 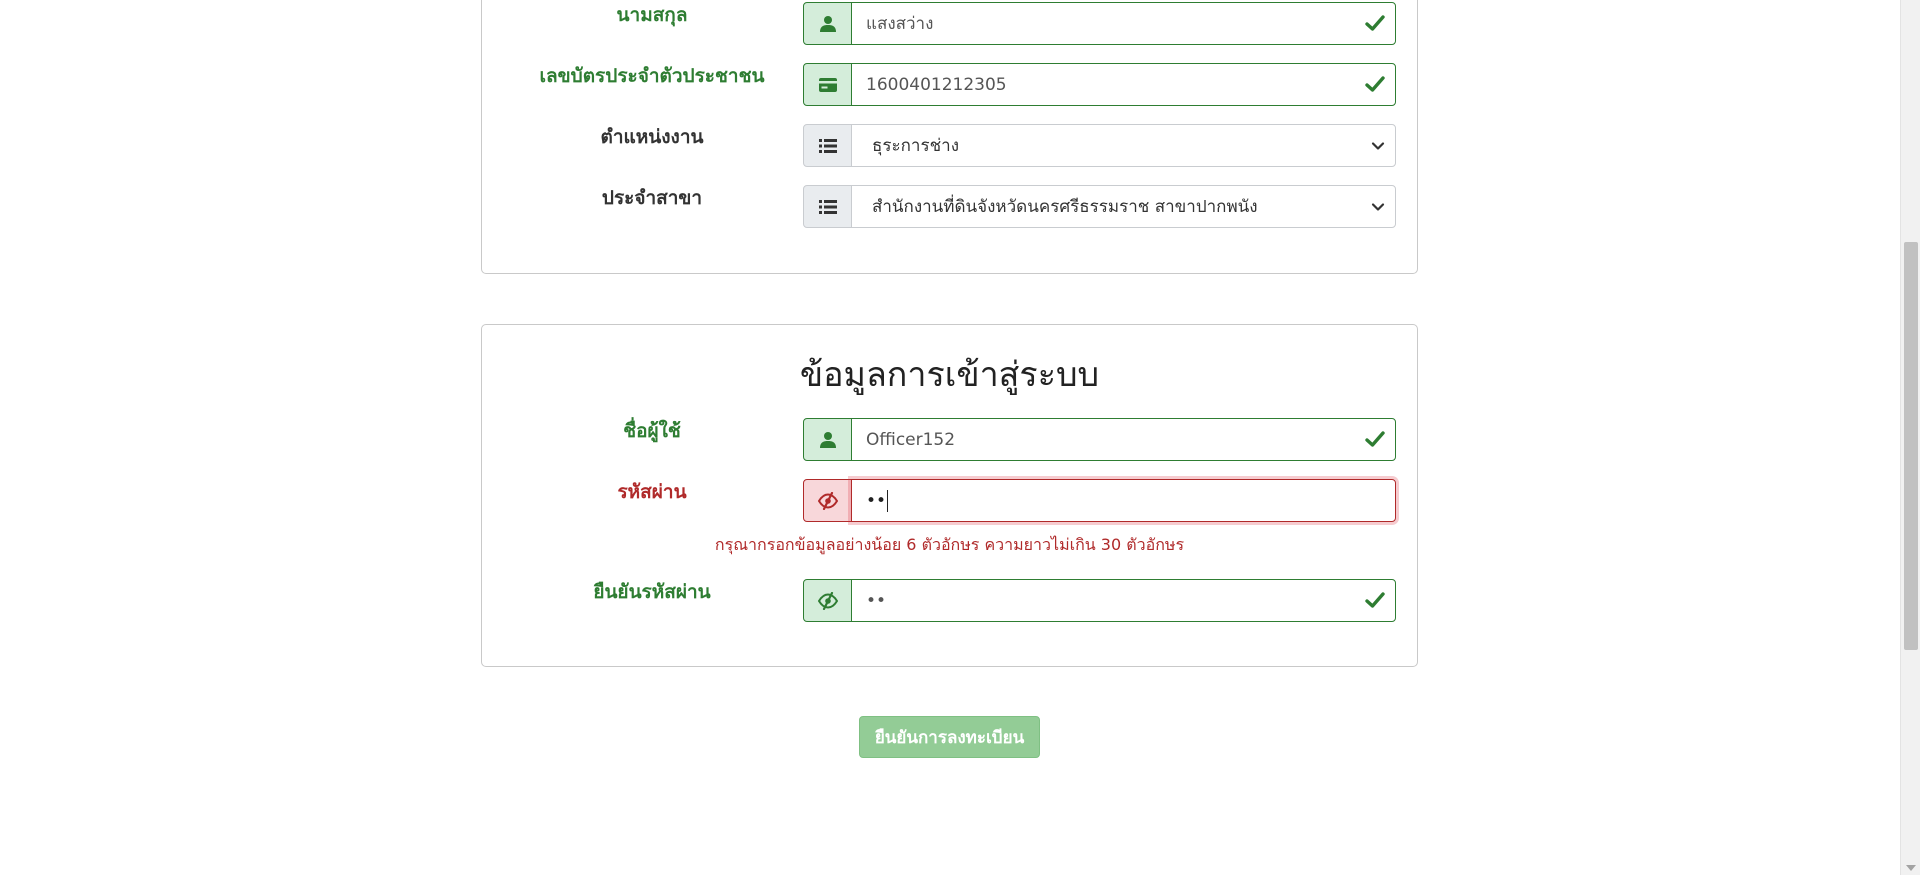 What do you see at coordinates (1911, 868) in the screenshot?
I see `scroll-down-arrow-icon` at bounding box center [1911, 868].